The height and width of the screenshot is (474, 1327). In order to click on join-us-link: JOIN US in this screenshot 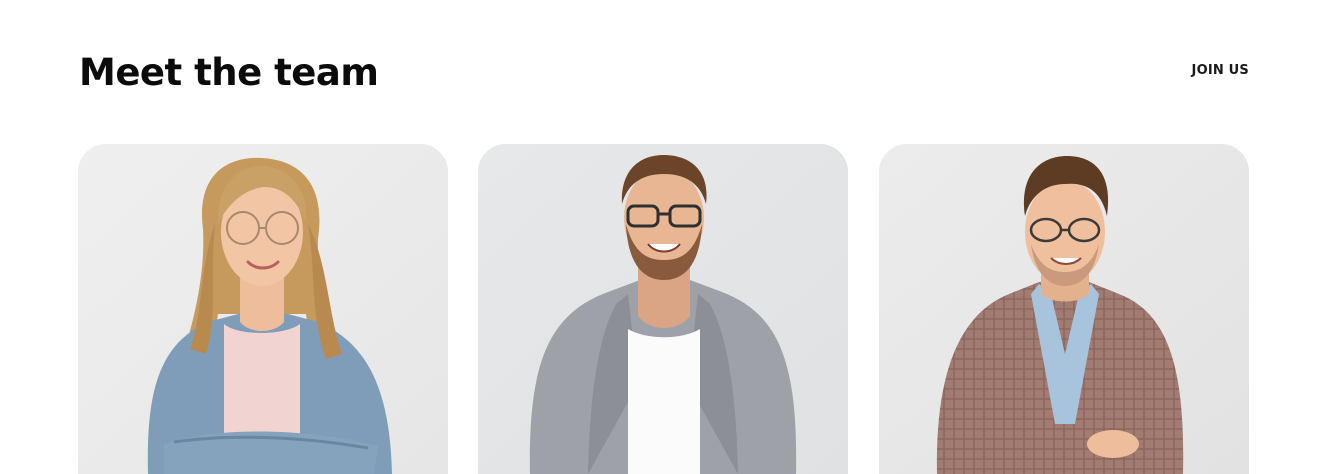, I will do `click(1220, 71)`.